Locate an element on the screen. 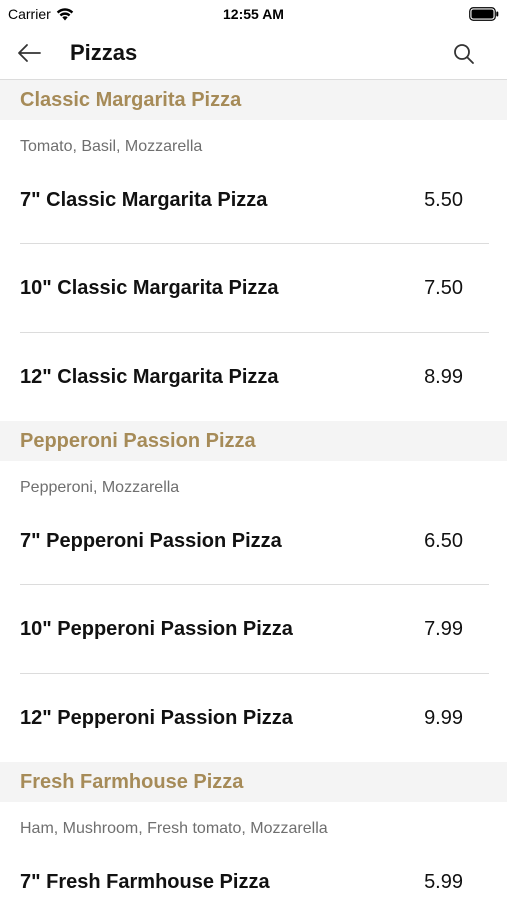 The image size is (507, 900). arrow-left-icon is located at coordinates (29, 53).